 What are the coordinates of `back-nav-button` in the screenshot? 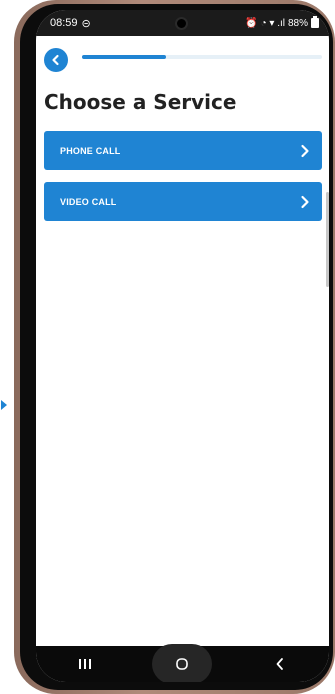 It's located at (280, 664).